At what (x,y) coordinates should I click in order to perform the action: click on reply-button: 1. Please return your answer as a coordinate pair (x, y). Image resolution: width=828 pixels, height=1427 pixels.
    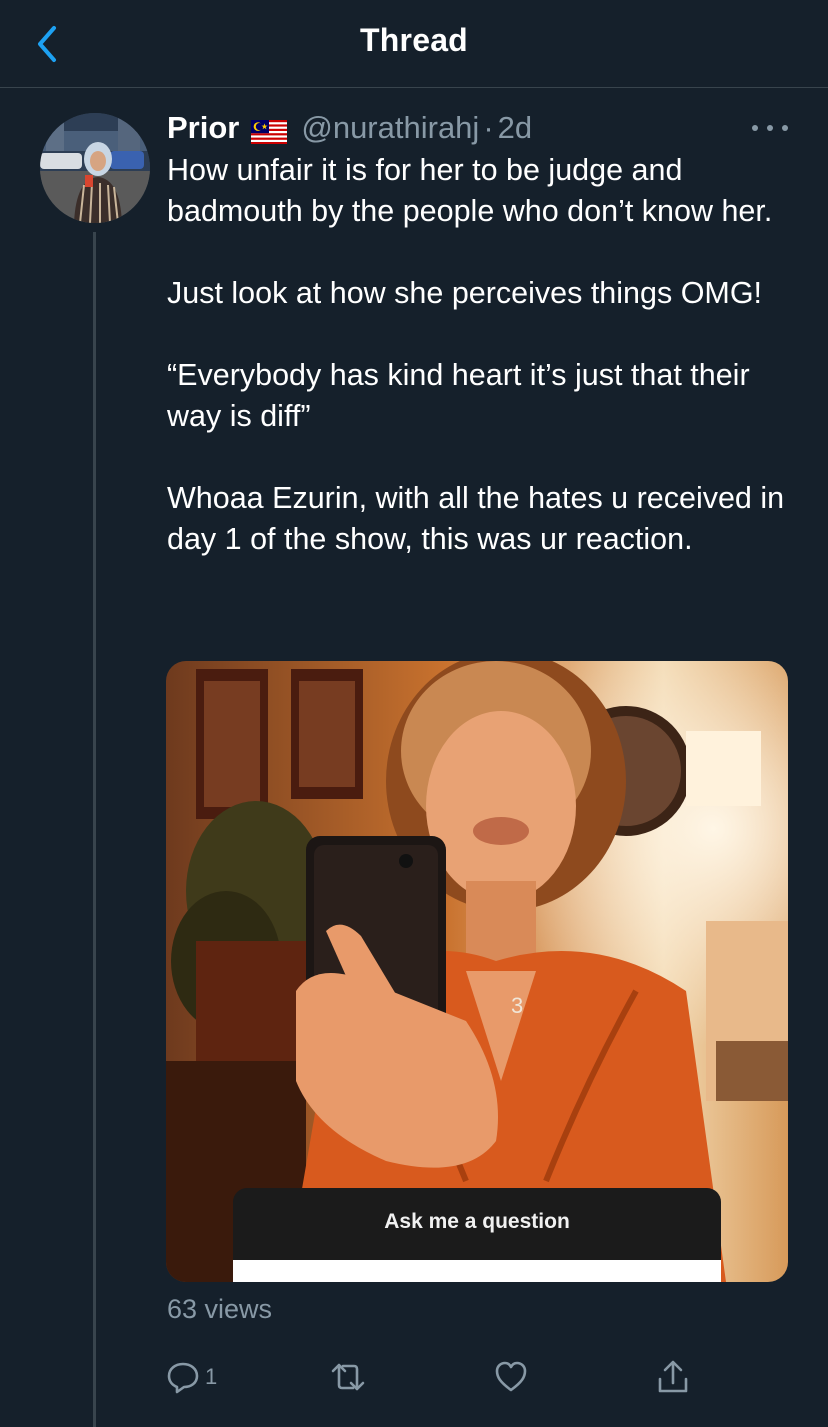
    Looking at the image, I should click on (191, 1377).